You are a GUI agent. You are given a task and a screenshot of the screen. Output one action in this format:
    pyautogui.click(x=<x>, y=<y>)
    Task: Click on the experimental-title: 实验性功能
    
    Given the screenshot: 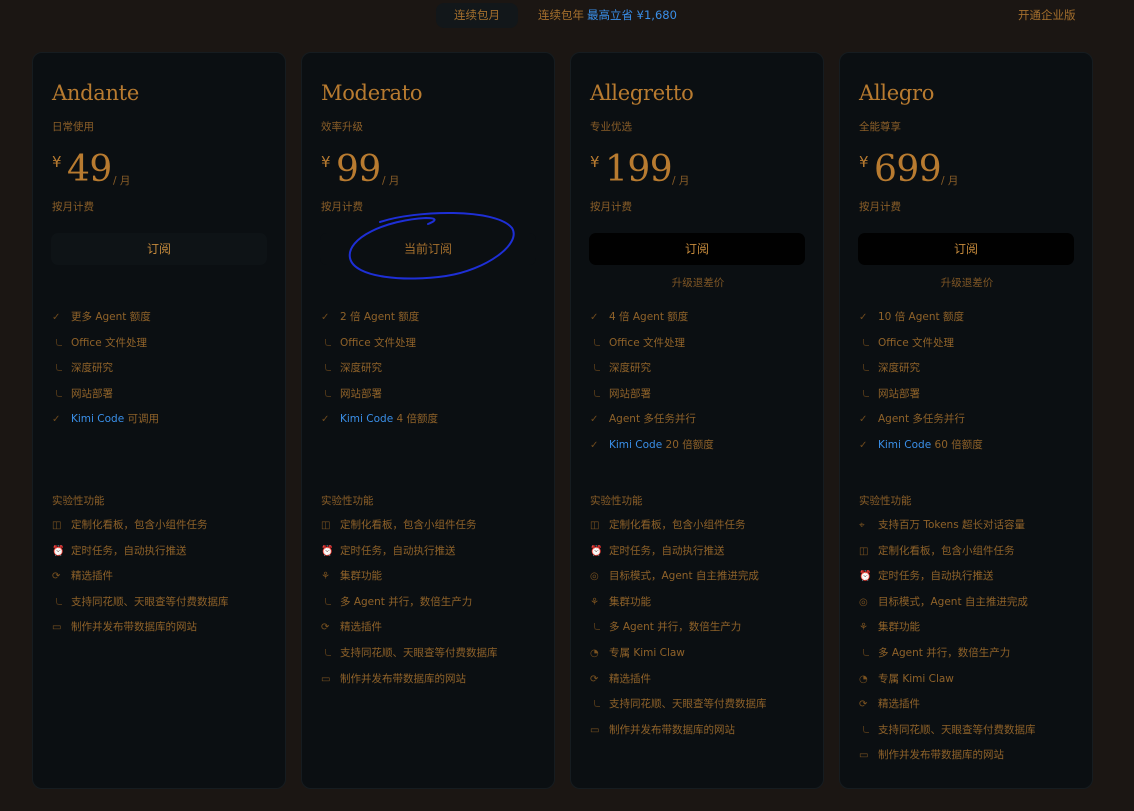 What is the action you would take?
    pyautogui.click(x=347, y=501)
    